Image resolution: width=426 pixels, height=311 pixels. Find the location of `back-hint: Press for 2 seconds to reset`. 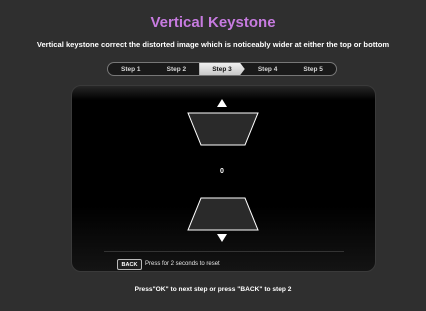

back-hint: Press for 2 seconds to reset is located at coordinates (182, 264).